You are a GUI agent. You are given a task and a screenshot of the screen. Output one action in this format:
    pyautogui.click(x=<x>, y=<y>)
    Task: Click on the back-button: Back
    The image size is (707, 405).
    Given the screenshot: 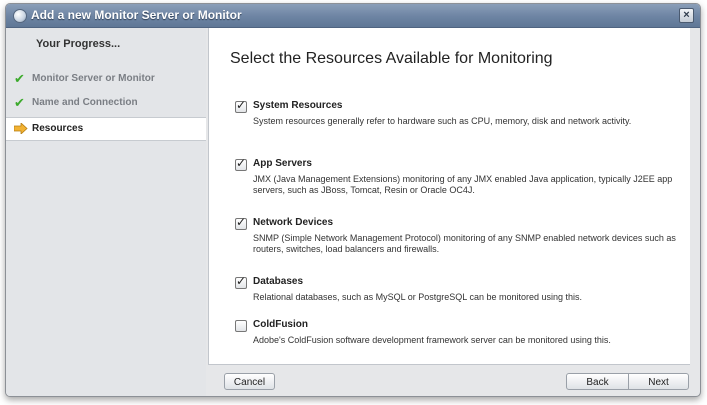 What is the action you would take?
    pyautogui.click(x=597, y=381)
    